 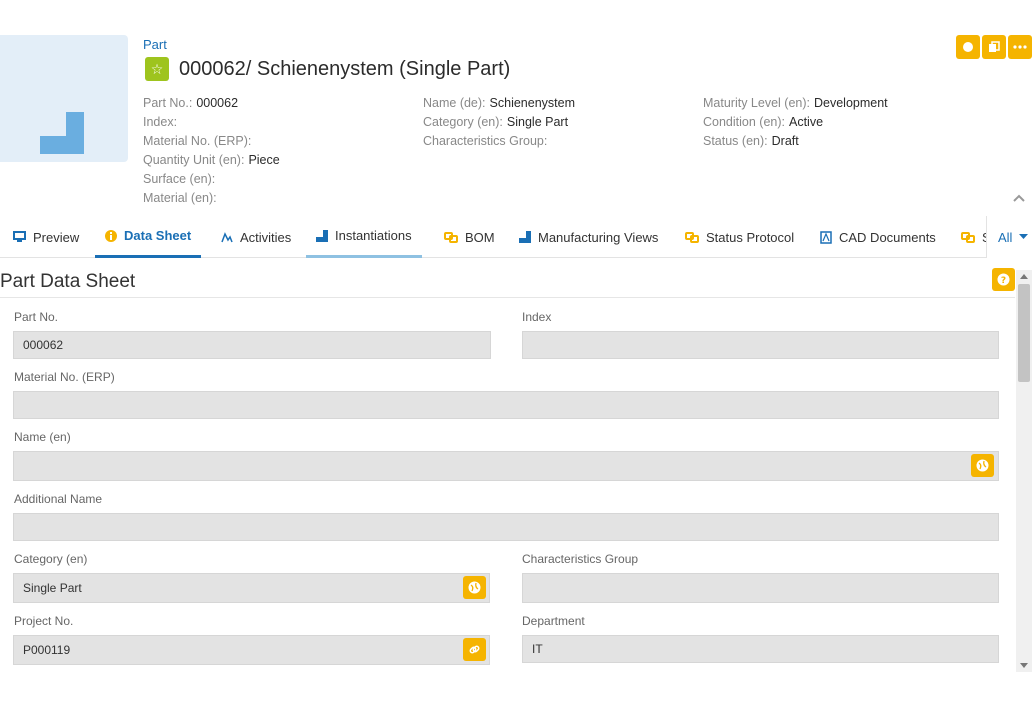 I want to click on tab-bom: BOM, so click(x=469, y=237).